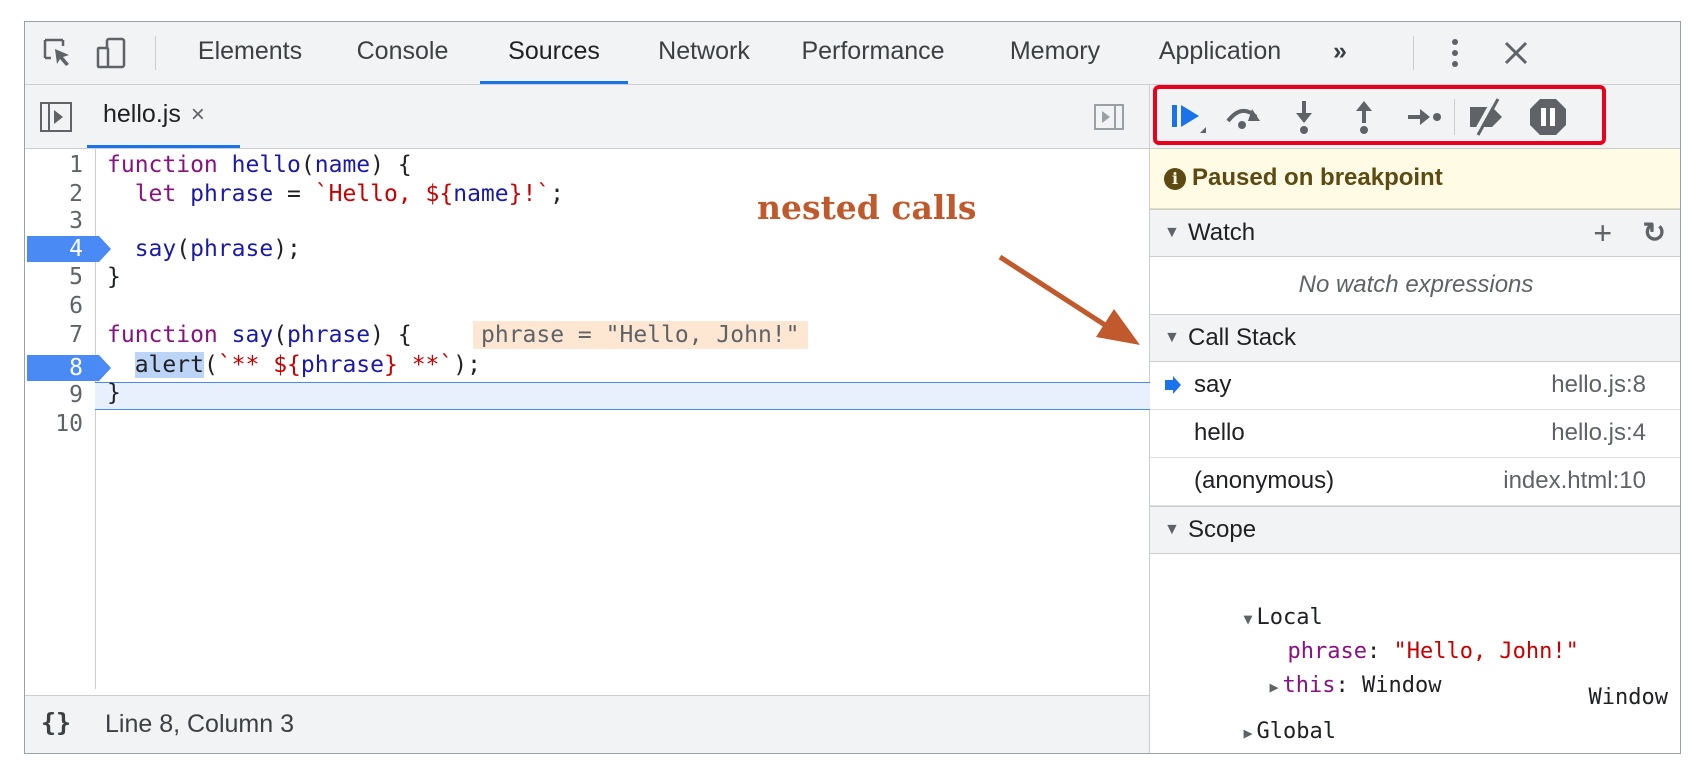 The width and height of the screenshot is (1702, 772). I want to click on kebab-menu-icon, so click(1455, 53).